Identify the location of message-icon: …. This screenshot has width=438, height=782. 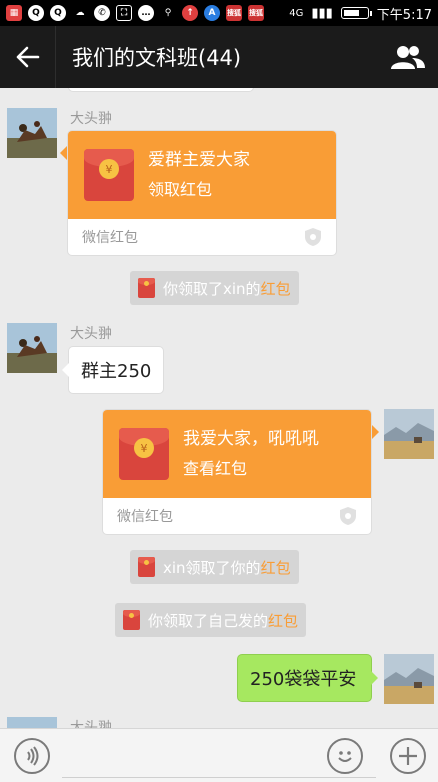
(146, 13).